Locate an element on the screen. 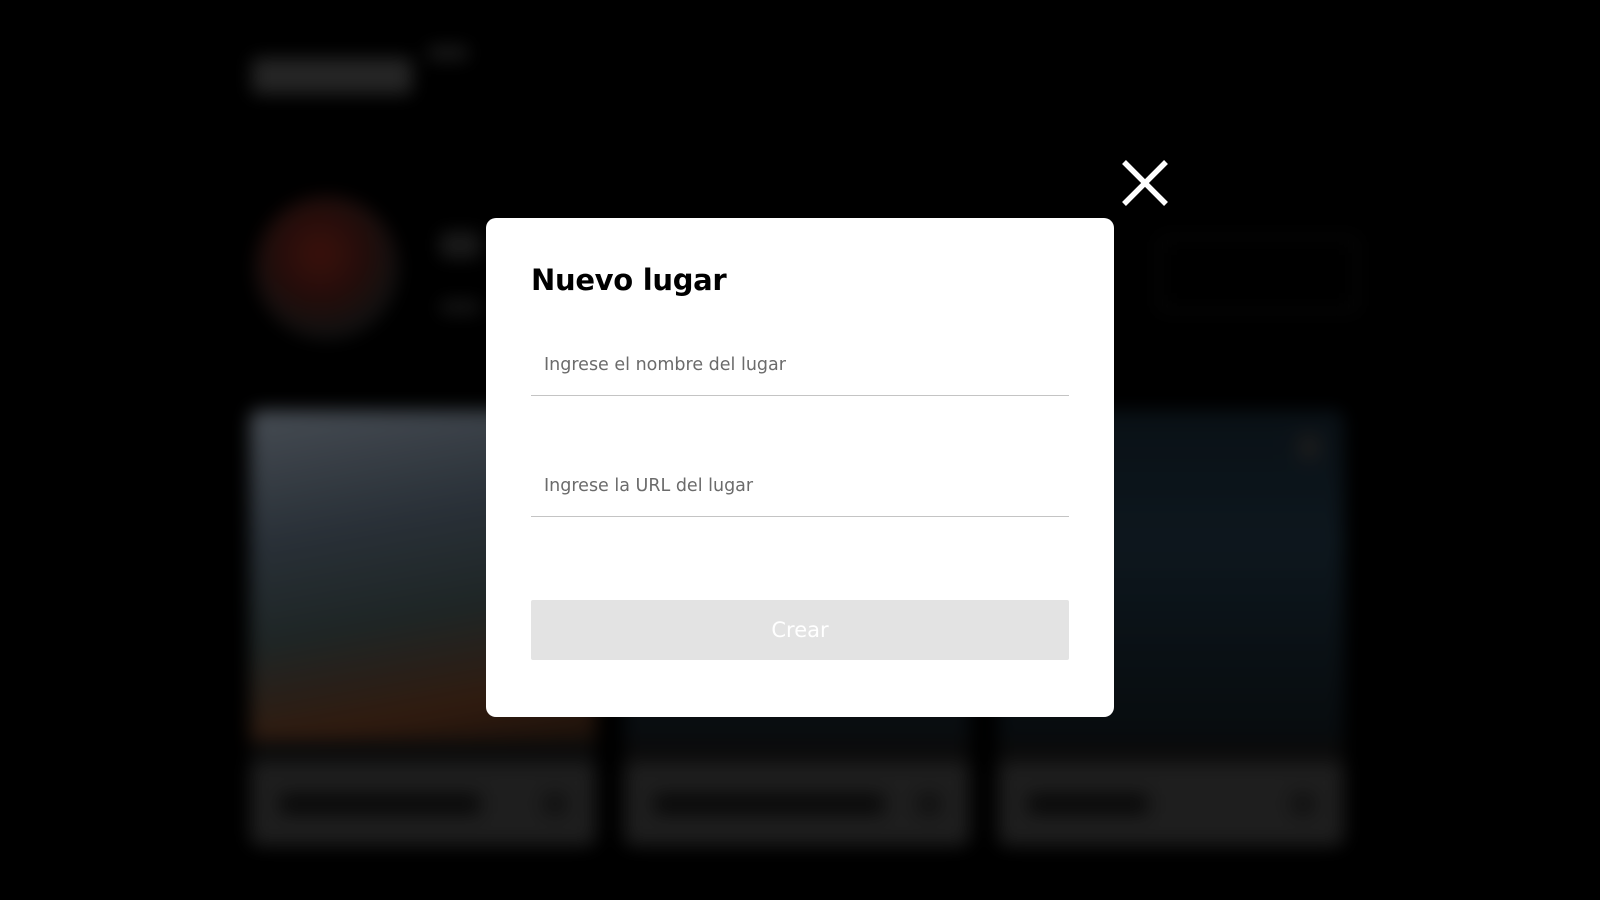 This screenshot has height=900, width=1600. close-icon-glyph is located at coordinates (1145, 183).